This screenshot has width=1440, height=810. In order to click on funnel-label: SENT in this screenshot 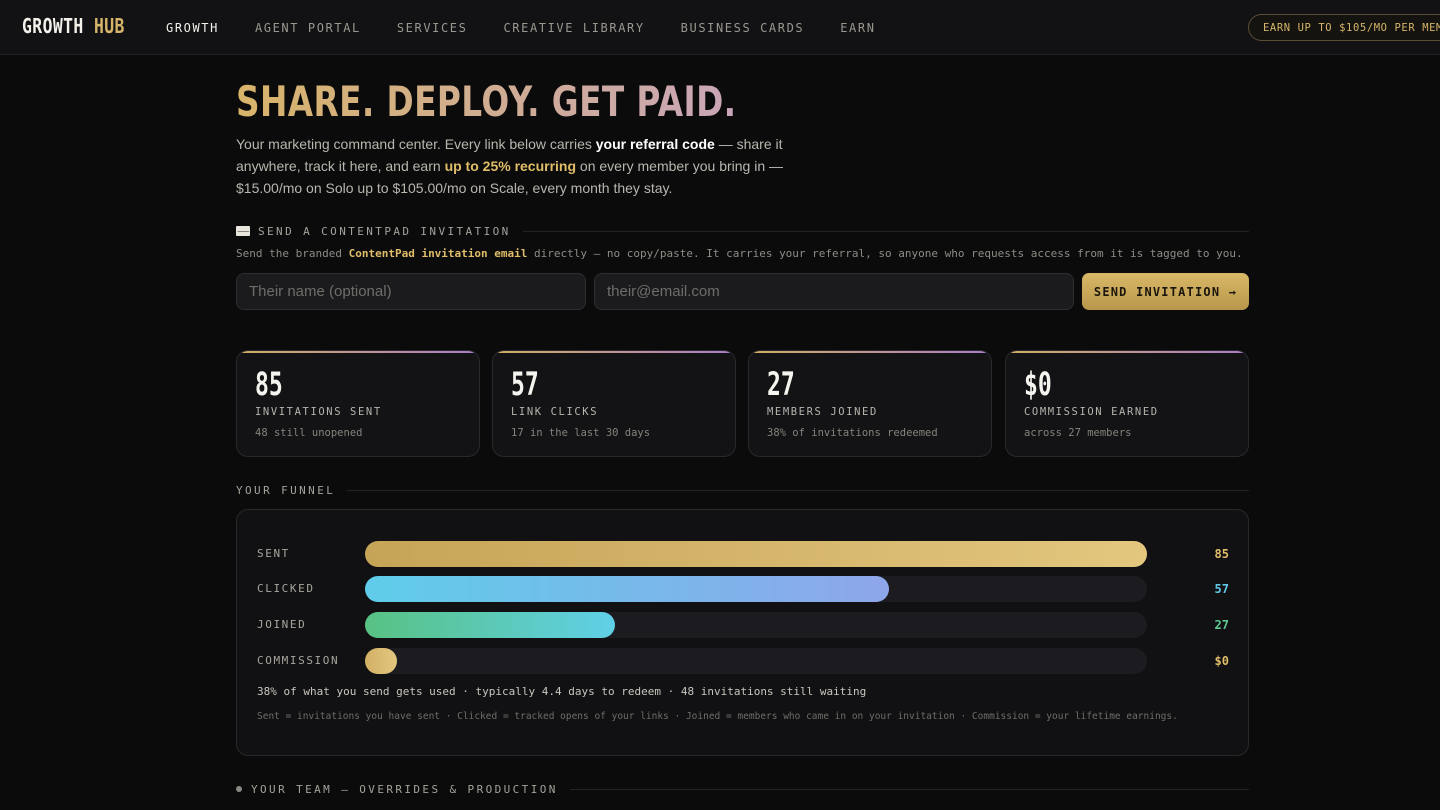, I will do `click(273, 553)`.